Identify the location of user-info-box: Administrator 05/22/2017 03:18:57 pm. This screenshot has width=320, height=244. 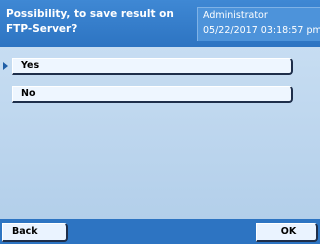
(258, 24).